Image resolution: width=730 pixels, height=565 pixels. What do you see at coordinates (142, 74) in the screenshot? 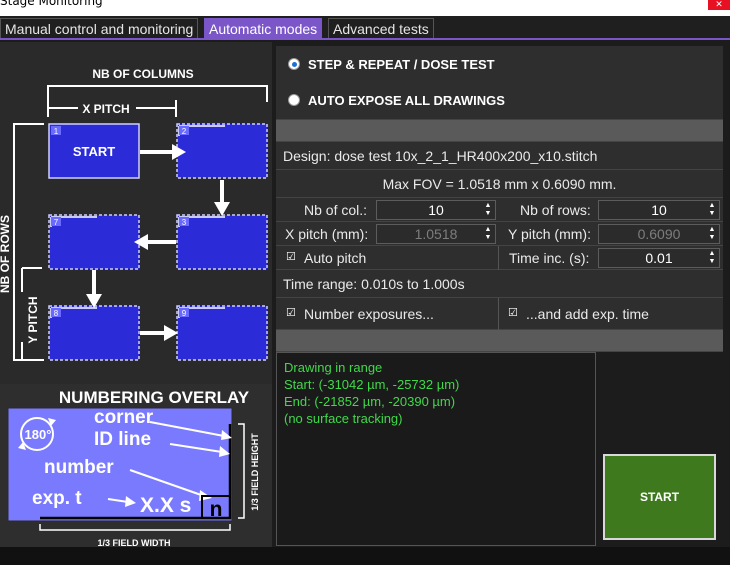
I see `nb-columns-label: NB OF COLUMNS` at bounding box center [142, 74].